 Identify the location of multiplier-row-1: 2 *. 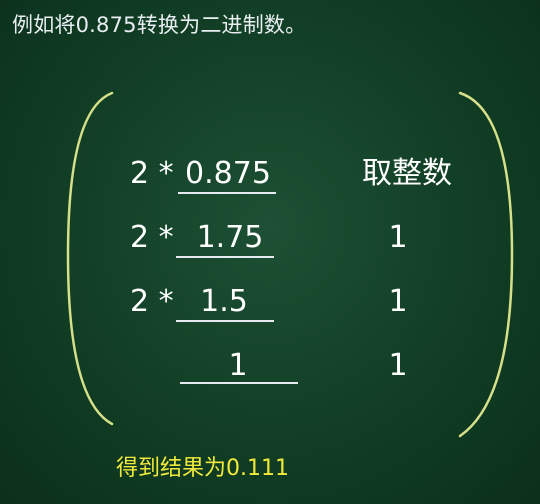
(152, 173).